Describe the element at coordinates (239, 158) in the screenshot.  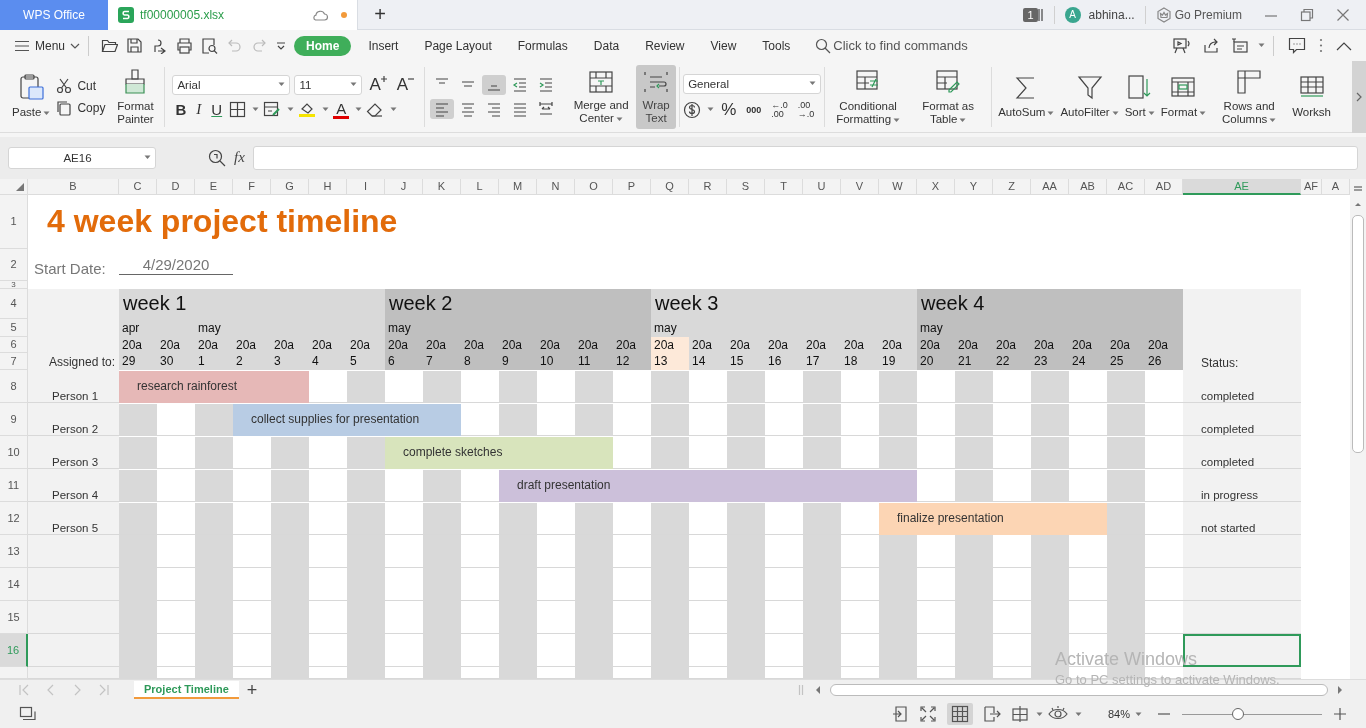
I see `function-button: fx` at that location.